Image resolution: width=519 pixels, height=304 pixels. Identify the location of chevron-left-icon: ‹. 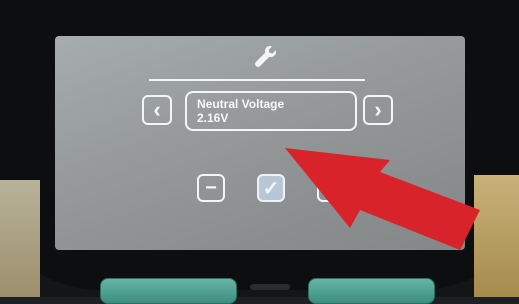
(157, 109).